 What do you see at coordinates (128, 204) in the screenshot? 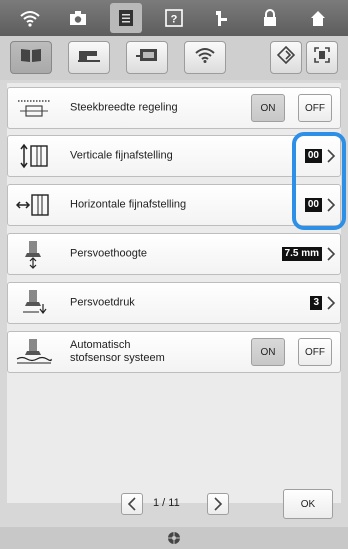
I see `setting-label: Horizontale fijnafstelling` at bounding box center [128, 204].